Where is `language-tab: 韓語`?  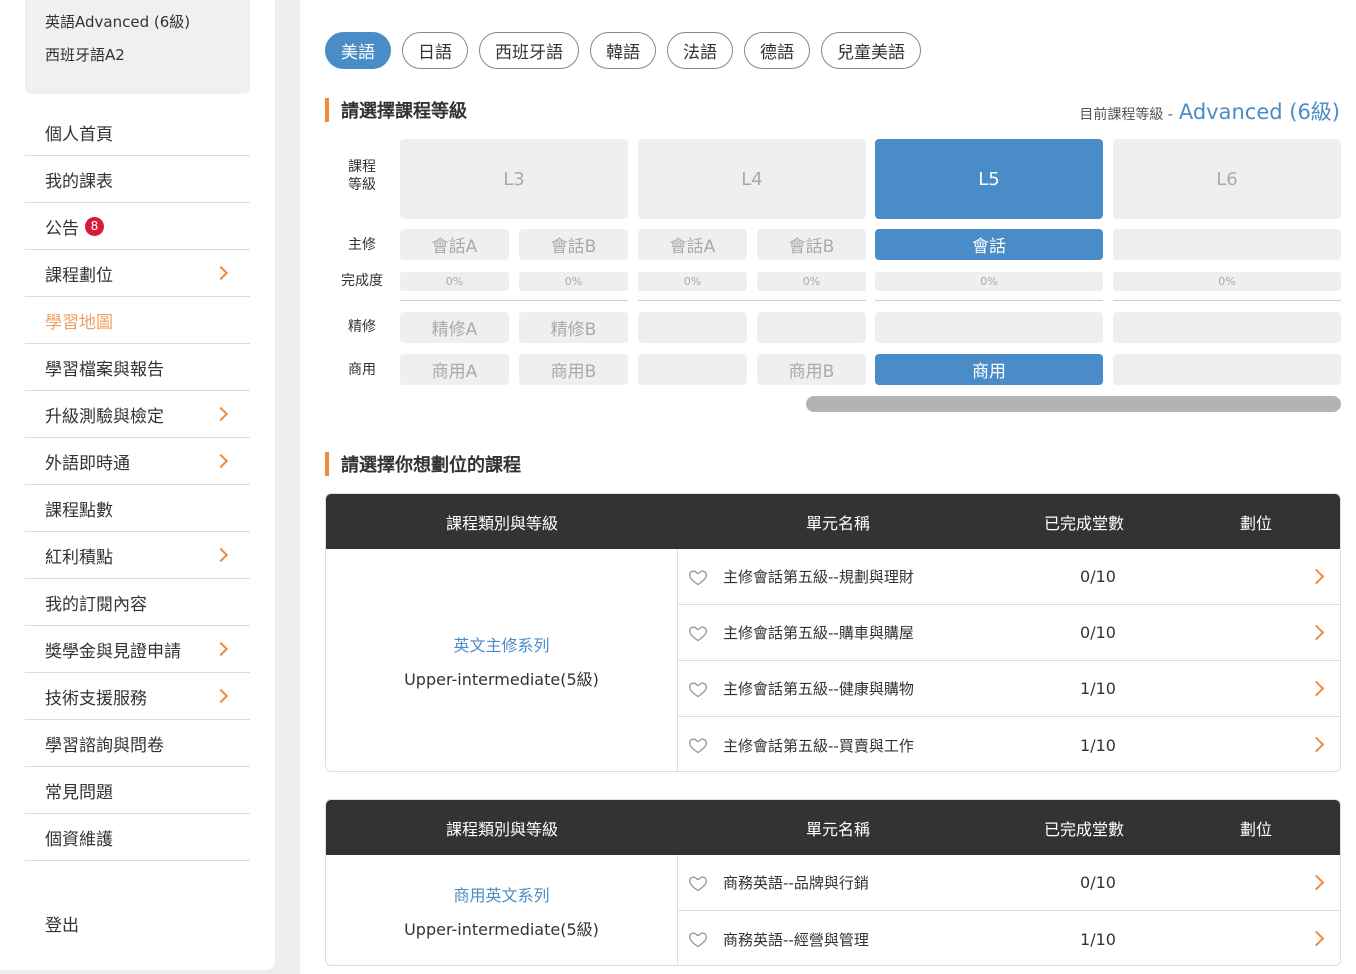
language-tab: 韓語 is located at coordinates (623, 50).